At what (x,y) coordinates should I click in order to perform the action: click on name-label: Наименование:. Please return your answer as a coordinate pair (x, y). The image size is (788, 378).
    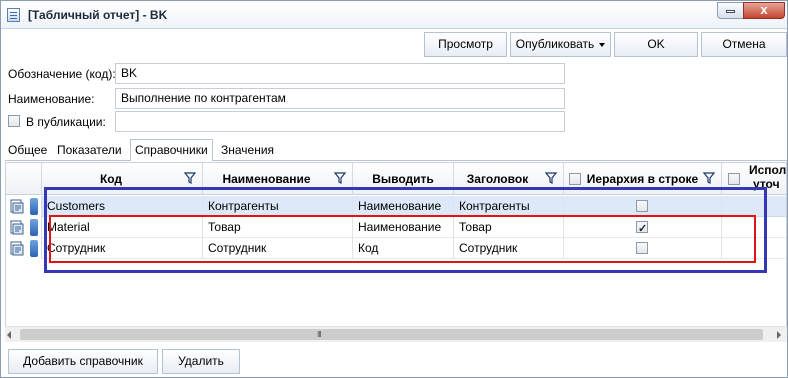
    Looking at the image, I should click on (51, 99).